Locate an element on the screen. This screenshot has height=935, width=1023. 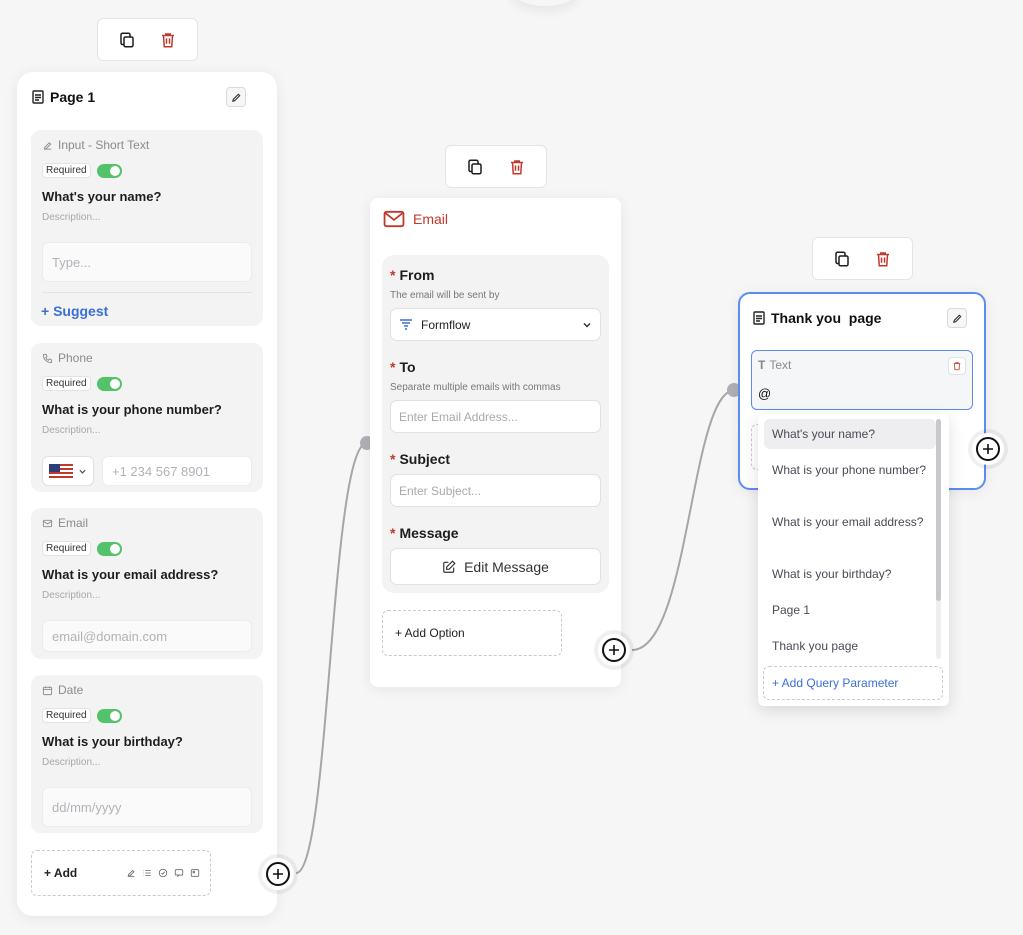
suggest-link: + Suggest is located at coordinates (74, 311).